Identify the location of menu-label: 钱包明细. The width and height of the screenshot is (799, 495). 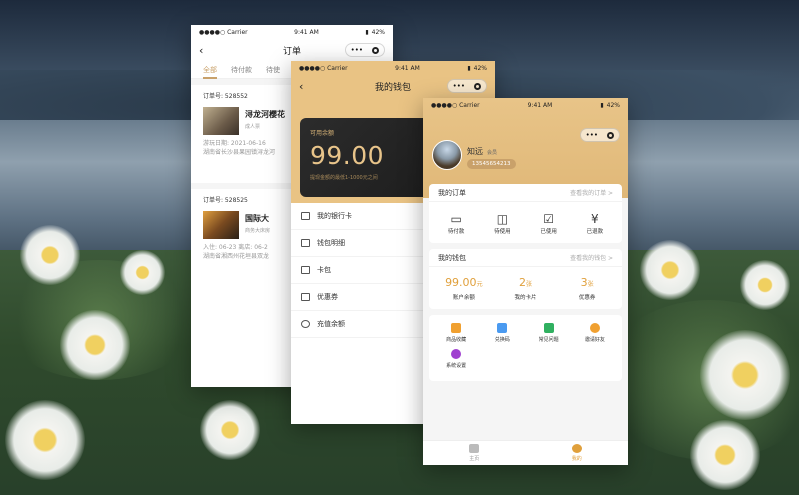
(331, 243).